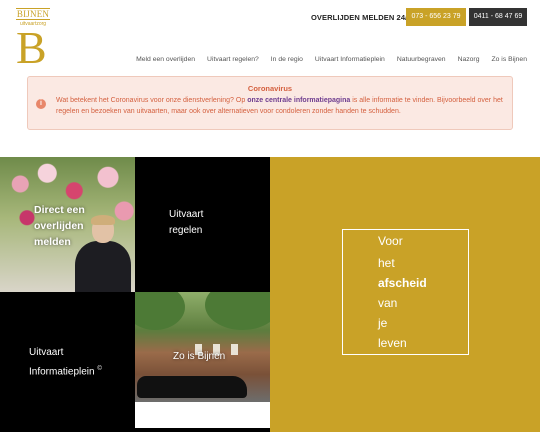 This screenshot has width=540, height=432. I want to click on tile-report-death: Direct een overlijden melden, so click(67, 224).